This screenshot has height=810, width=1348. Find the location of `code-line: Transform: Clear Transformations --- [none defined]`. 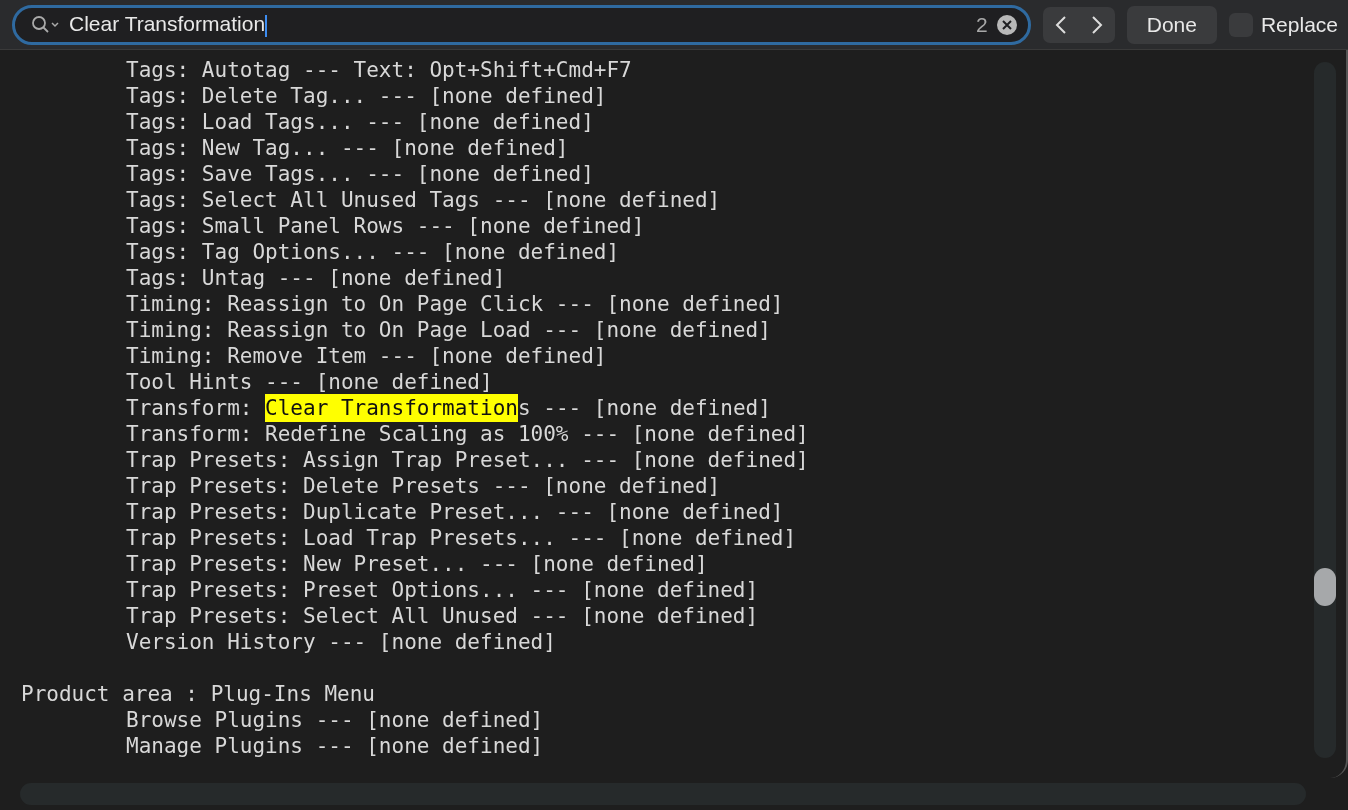

code-line: Transform: Clear Transformations --- [none defined] is located at coordinates (448, 408).